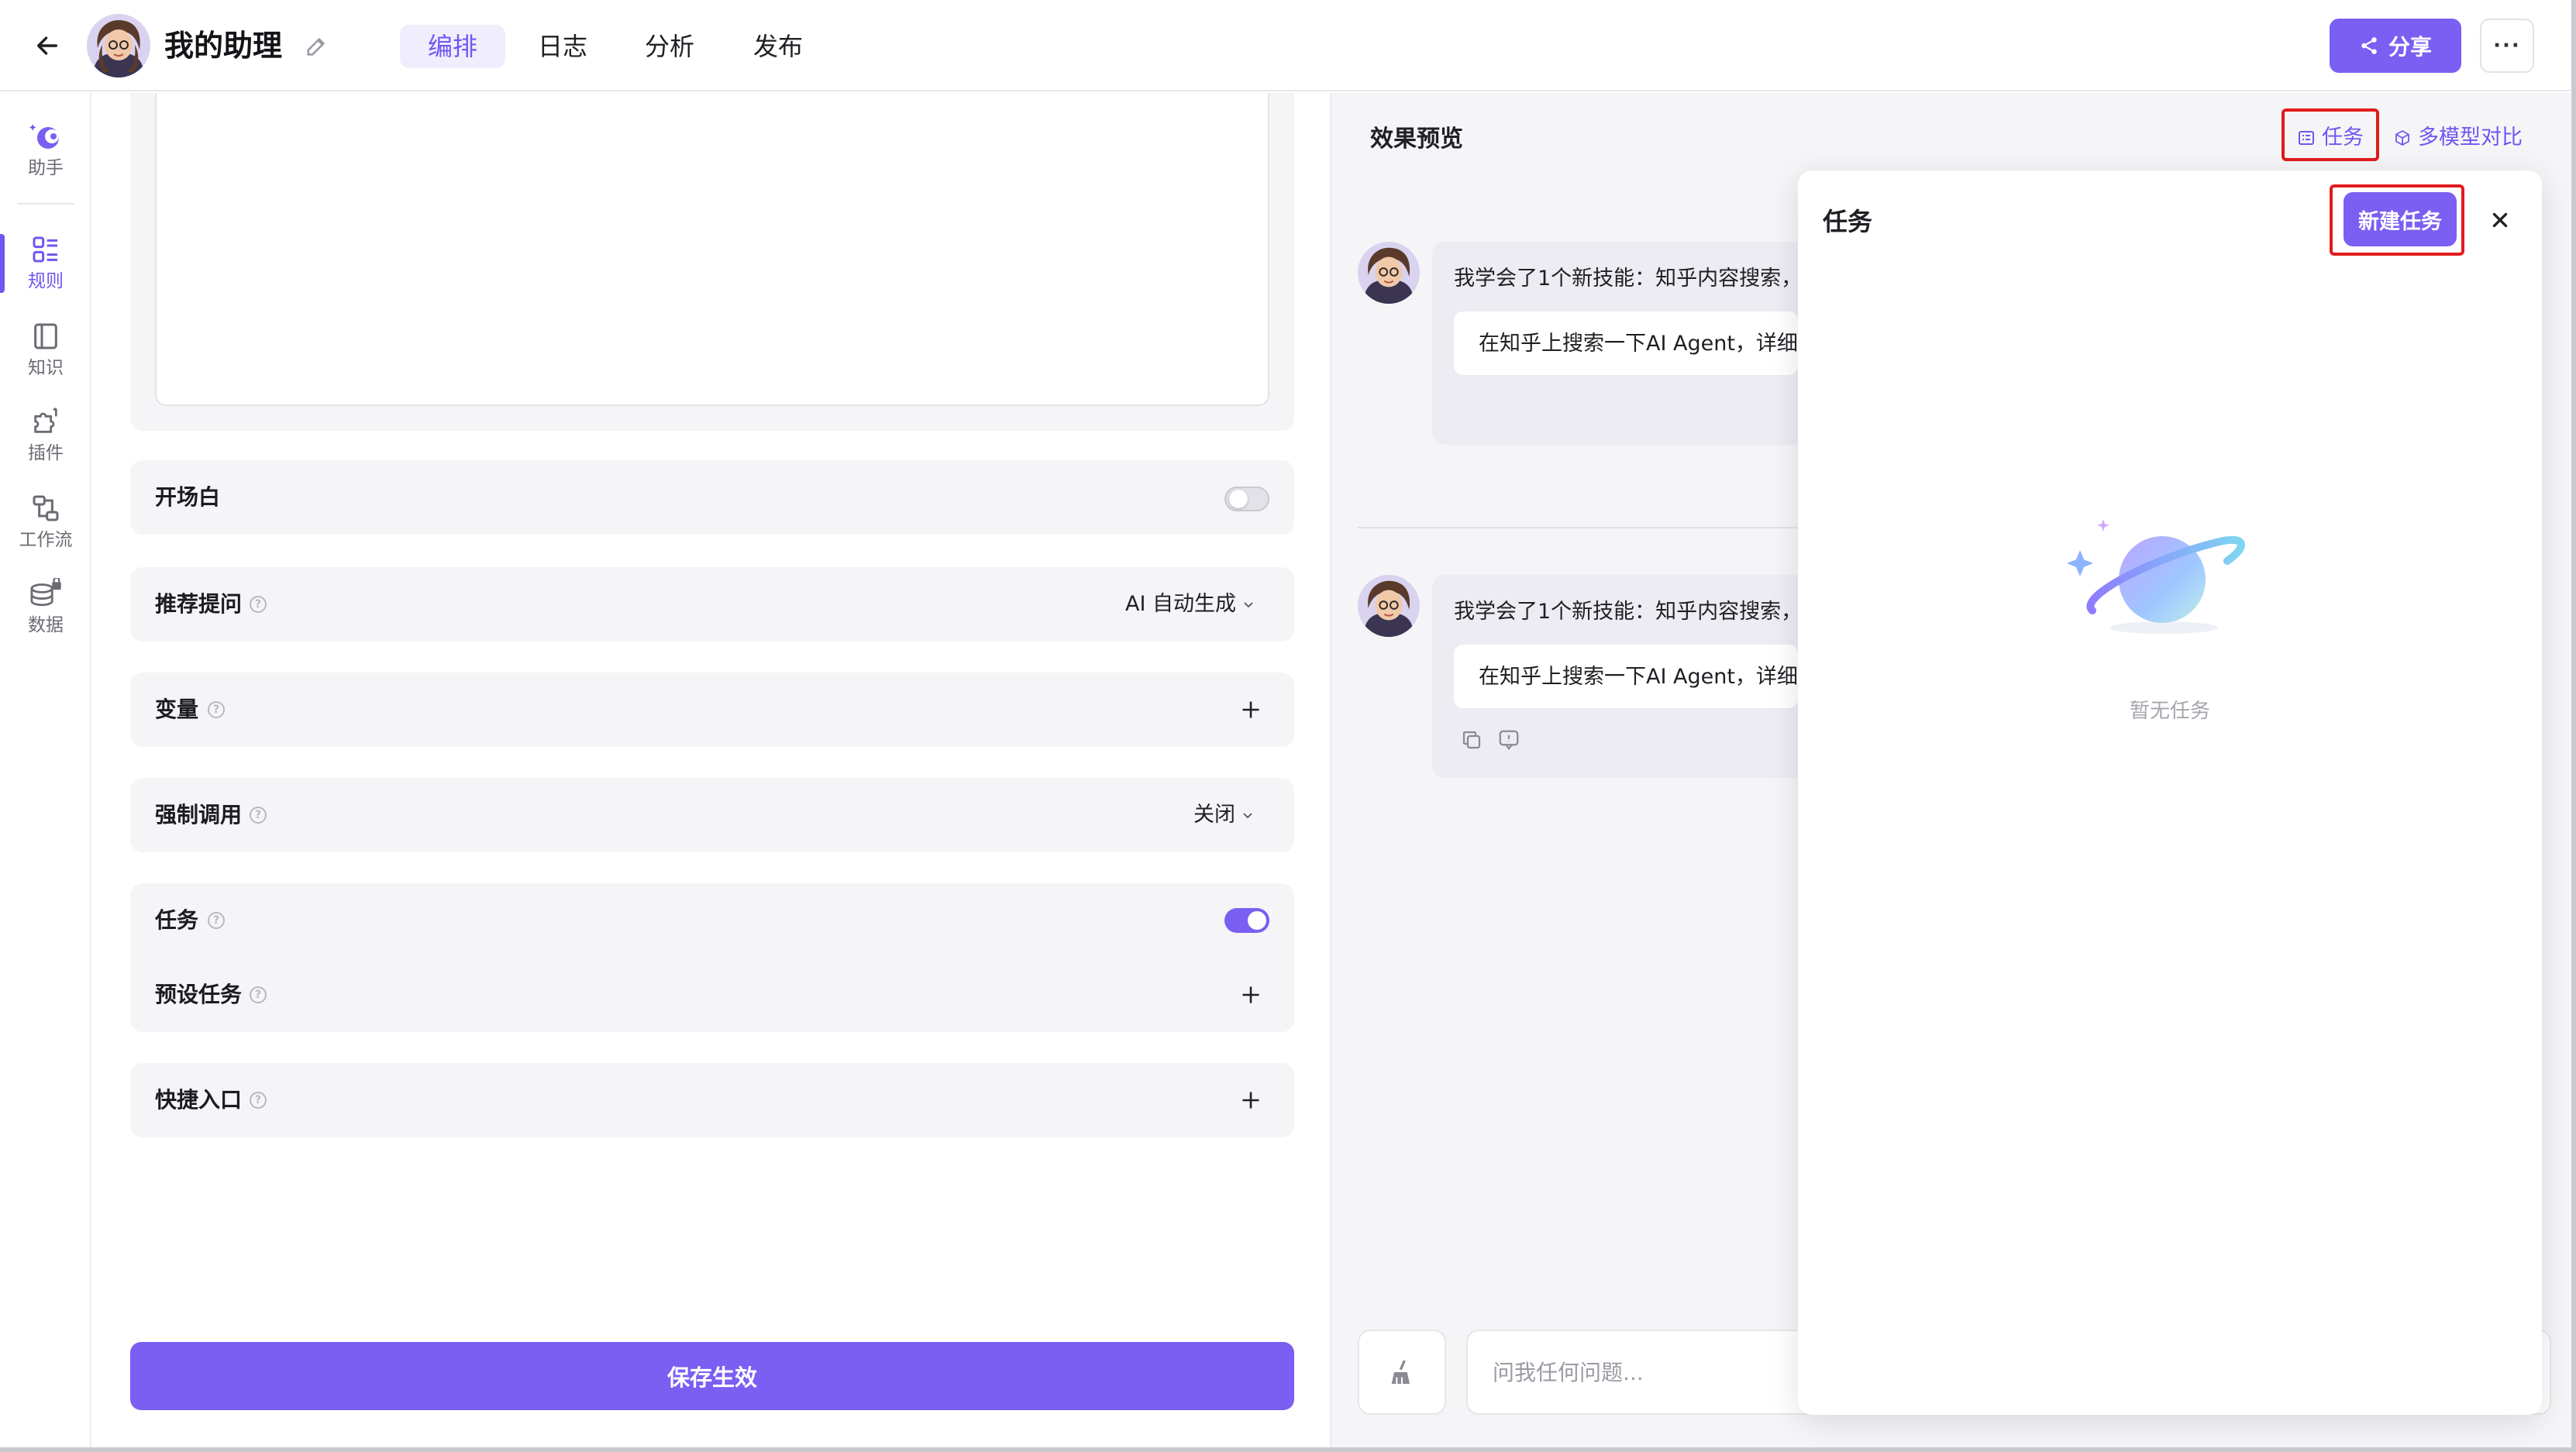  I want to click on share-label: 分享, so click(2410, 47).